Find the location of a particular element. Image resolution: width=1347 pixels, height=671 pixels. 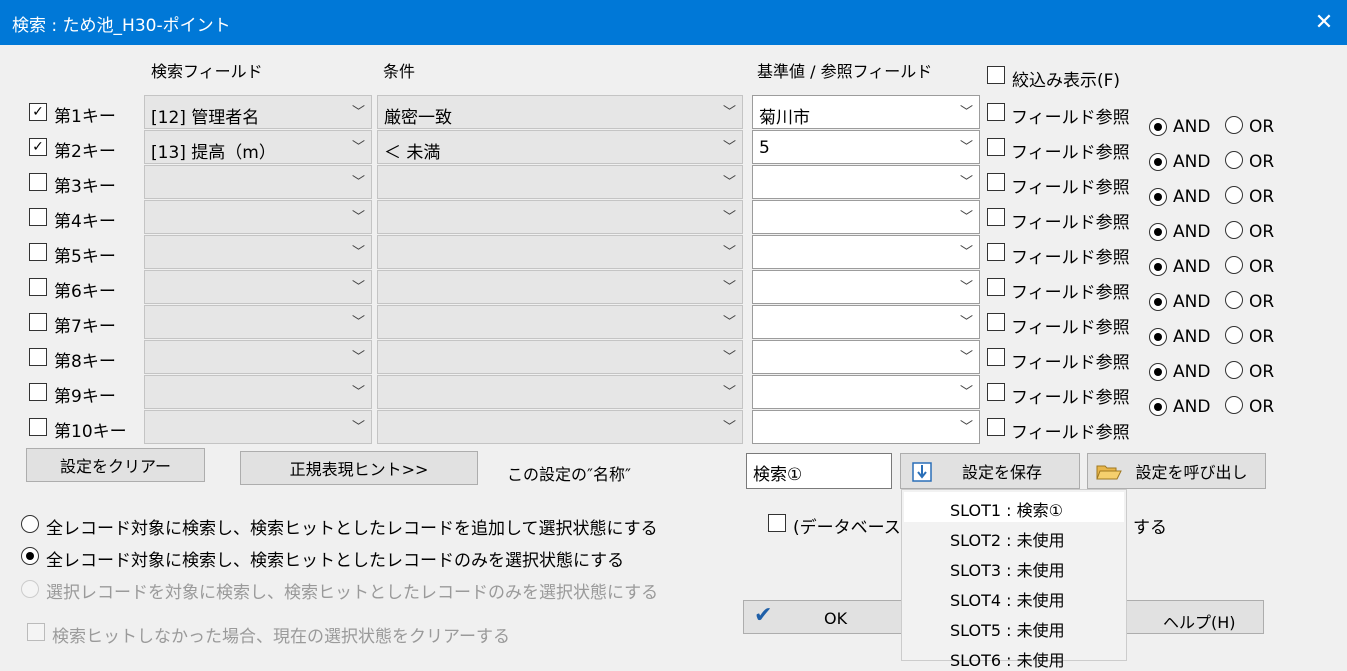

clear-if-no-hit-checkbox is located at coordinates (36, 632).